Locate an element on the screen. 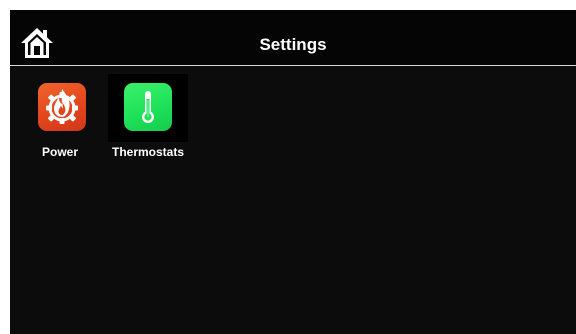  power-tile: Power is located at coordinates (60, 122).